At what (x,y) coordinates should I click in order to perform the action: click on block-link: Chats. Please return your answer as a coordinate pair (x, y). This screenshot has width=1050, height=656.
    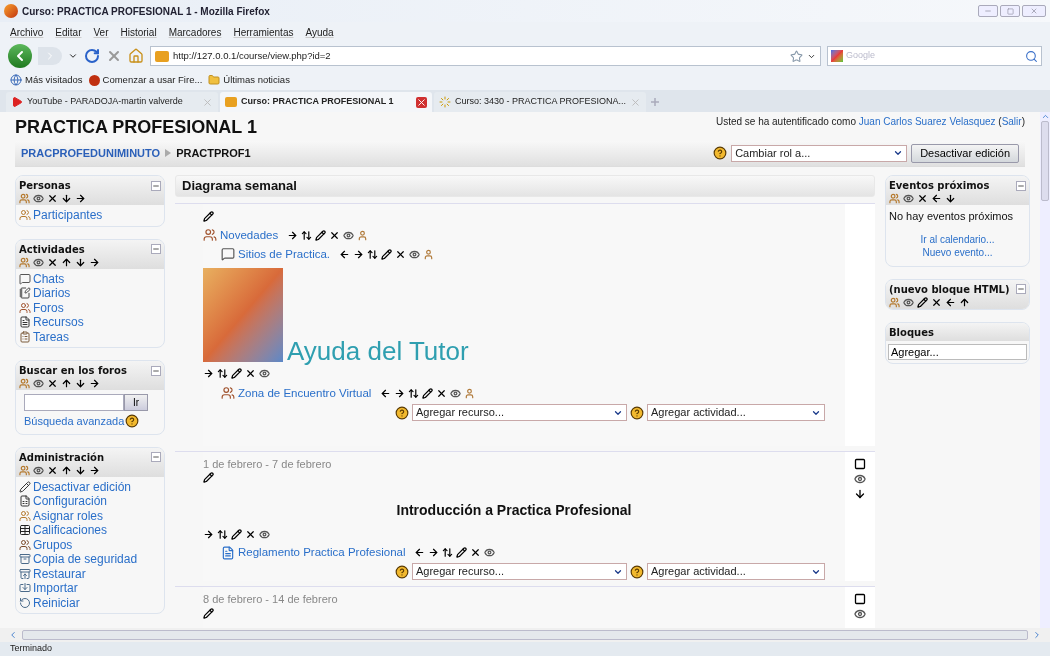
    Looking at the image, I should click on (49, 278).